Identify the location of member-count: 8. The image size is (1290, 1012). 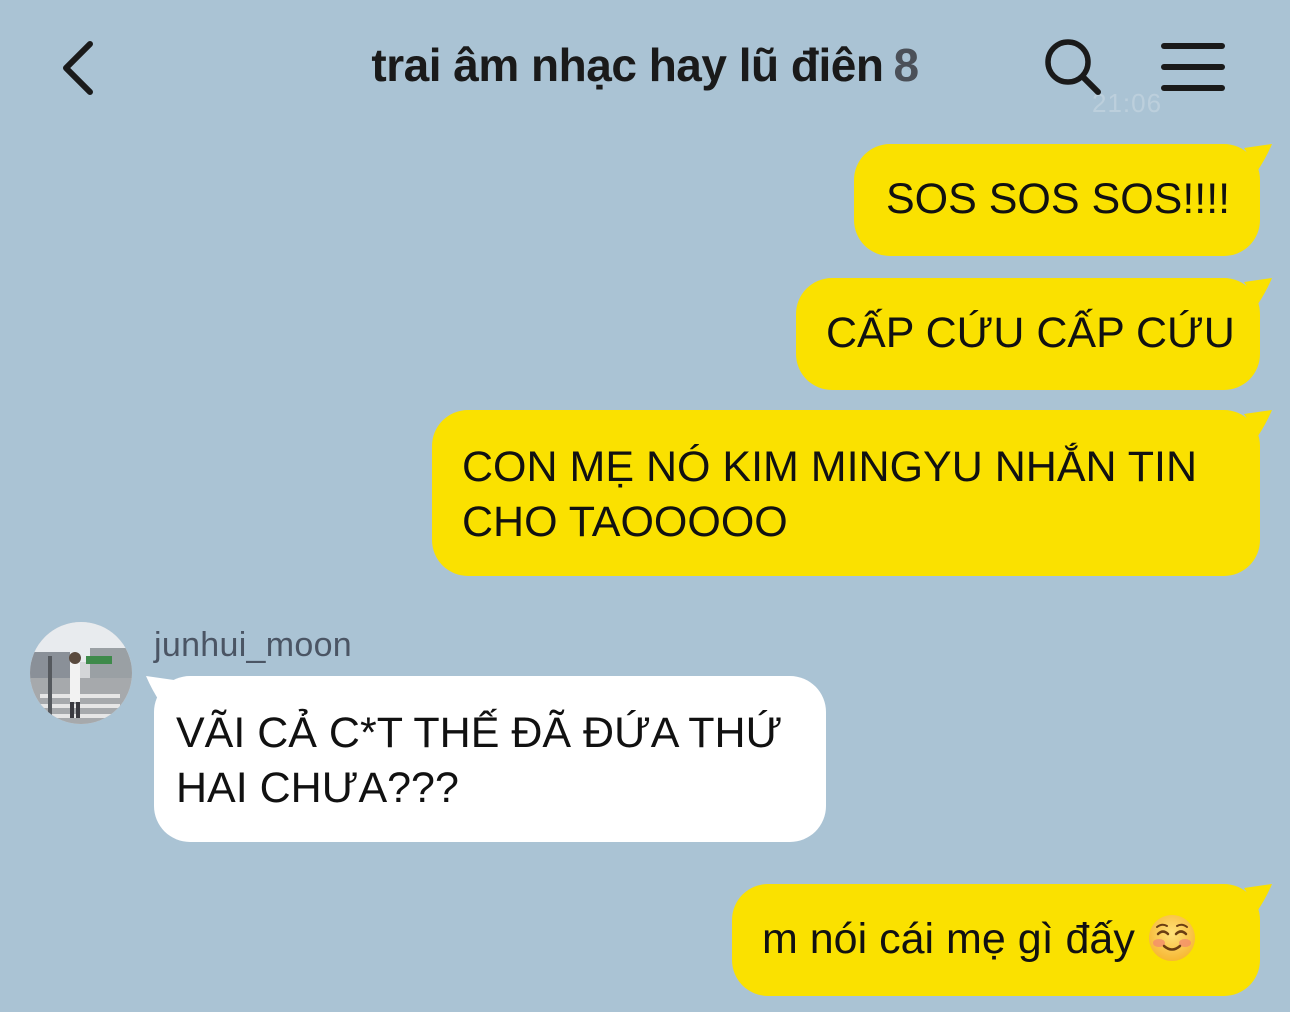
(906, 65).